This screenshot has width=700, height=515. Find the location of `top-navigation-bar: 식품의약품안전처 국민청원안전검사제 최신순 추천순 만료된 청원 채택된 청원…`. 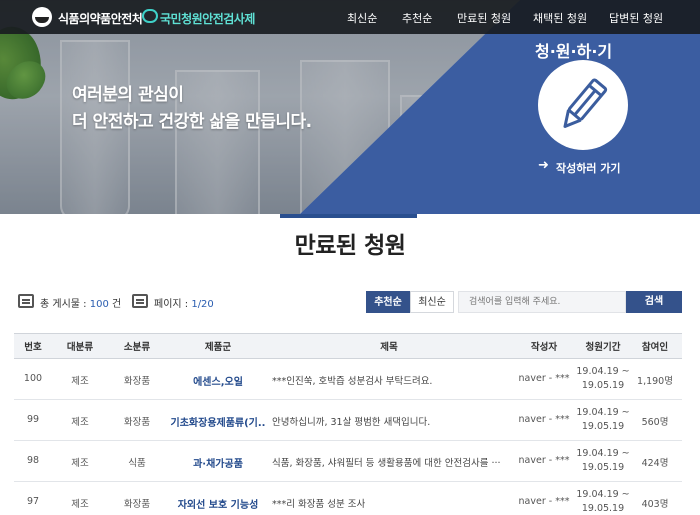

top-navigation-bar: 식품의약품안전처 국민청원안전검사제 최신순 추천순 만료된 청원 채택된 청원… is located at coordinates (350, 17).